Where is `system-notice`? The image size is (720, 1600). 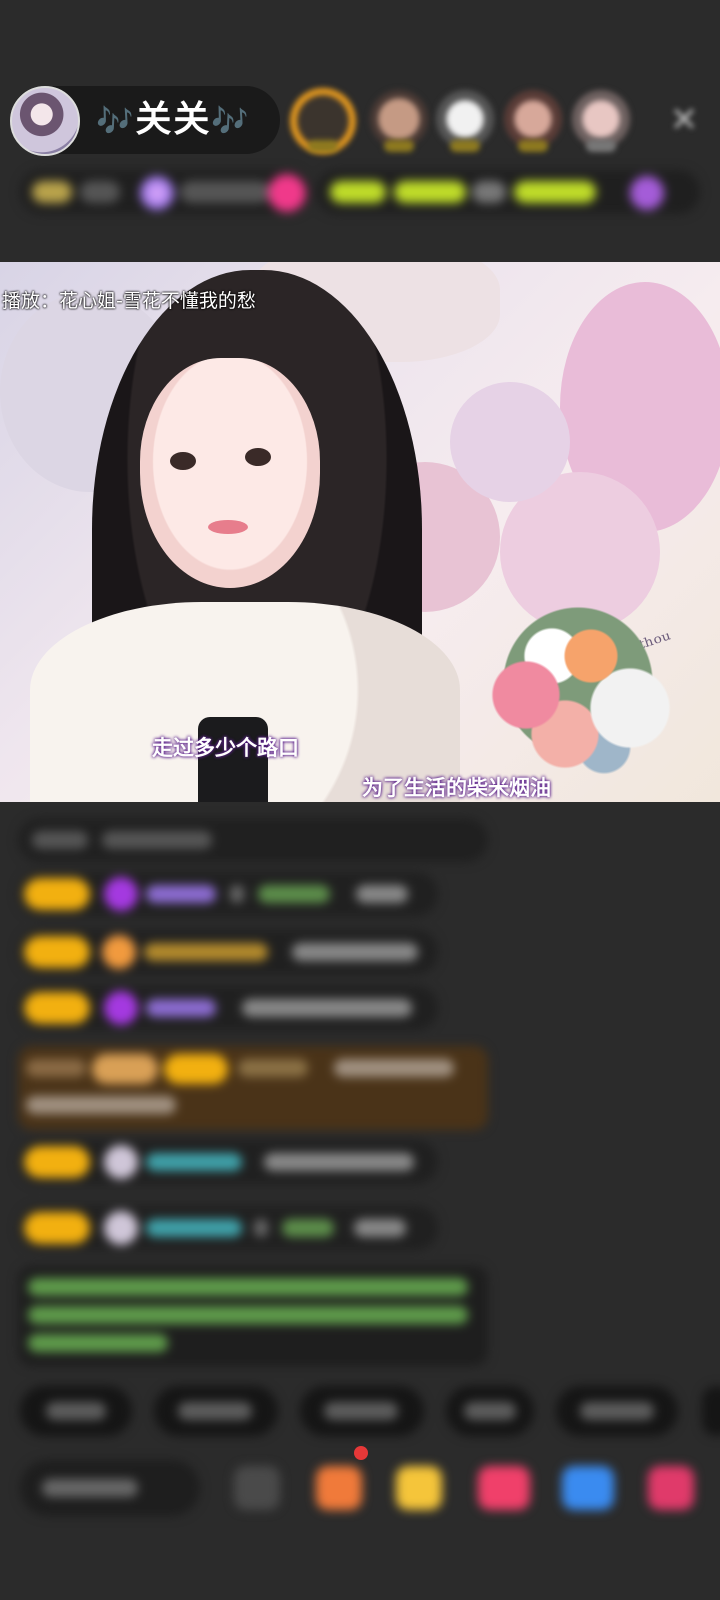
system-notice is located at coordinates (253, 1316).